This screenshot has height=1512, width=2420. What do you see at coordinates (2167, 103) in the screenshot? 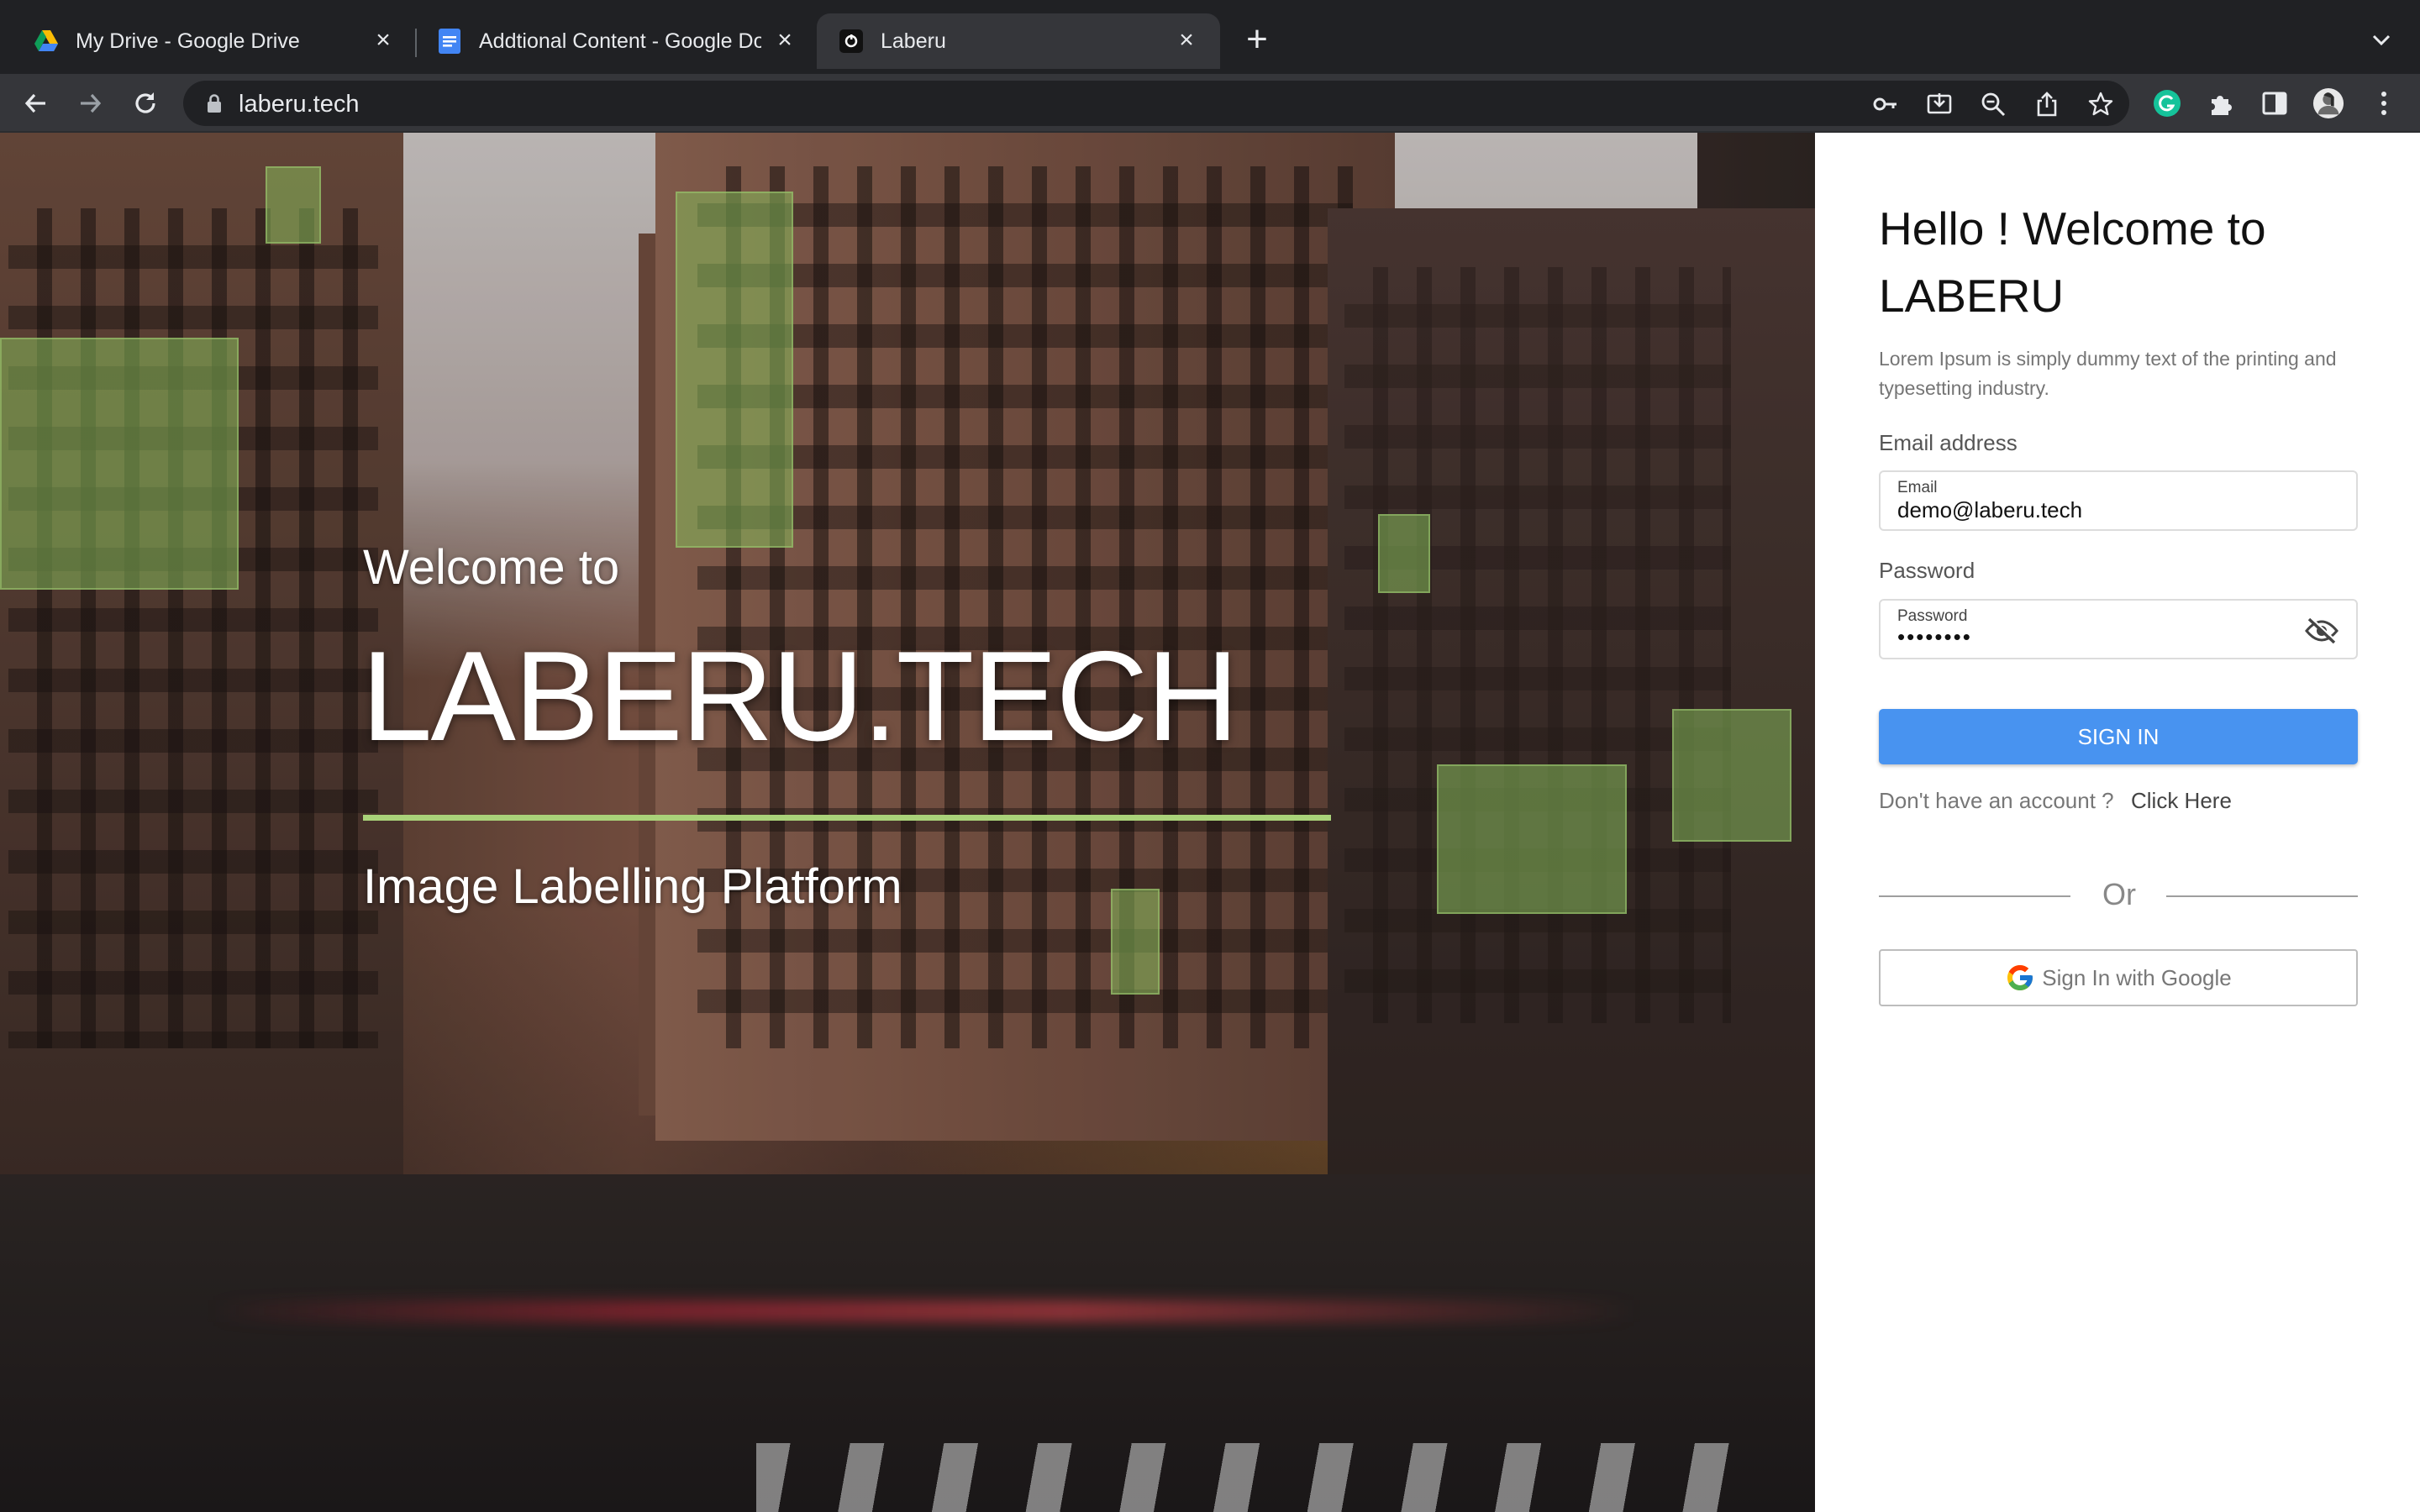
I see `grammarly-extension-icon` at bounding box center [2167, 103].